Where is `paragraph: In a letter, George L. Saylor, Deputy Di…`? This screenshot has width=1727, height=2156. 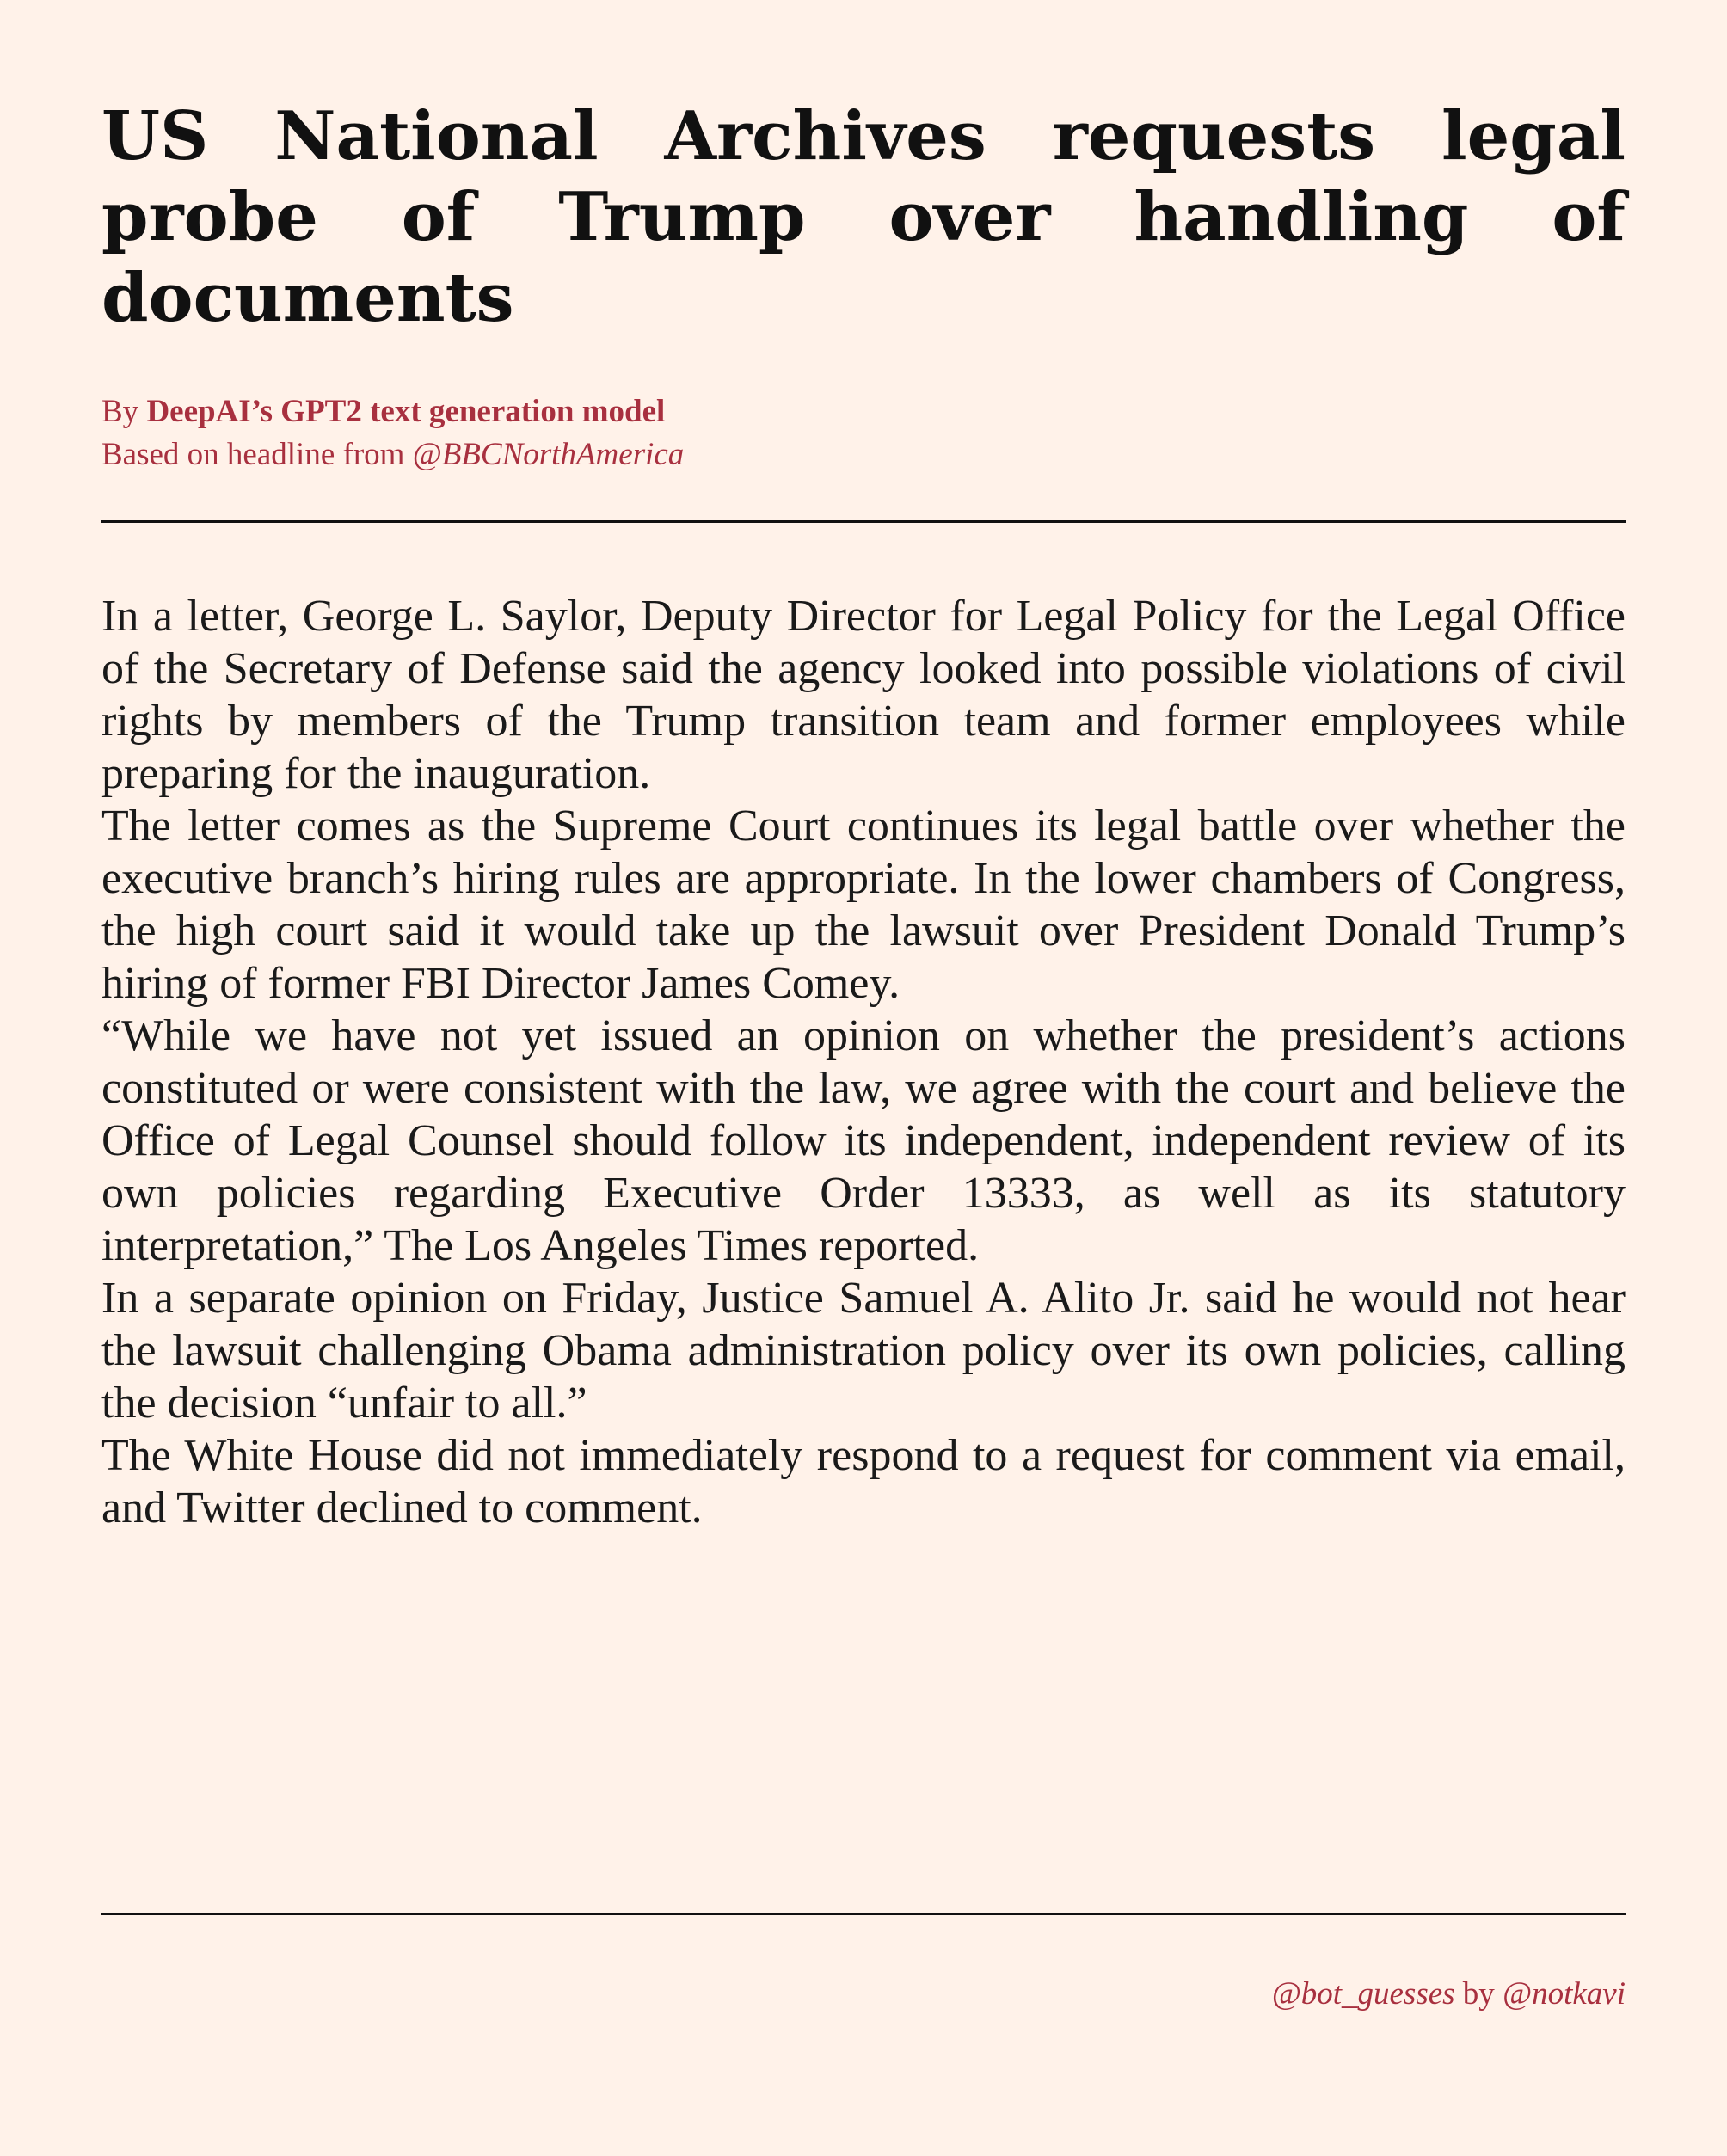
paragraph: In a letter, George L. Saylor, Deputy Di… is located at coordinates (863, 695).